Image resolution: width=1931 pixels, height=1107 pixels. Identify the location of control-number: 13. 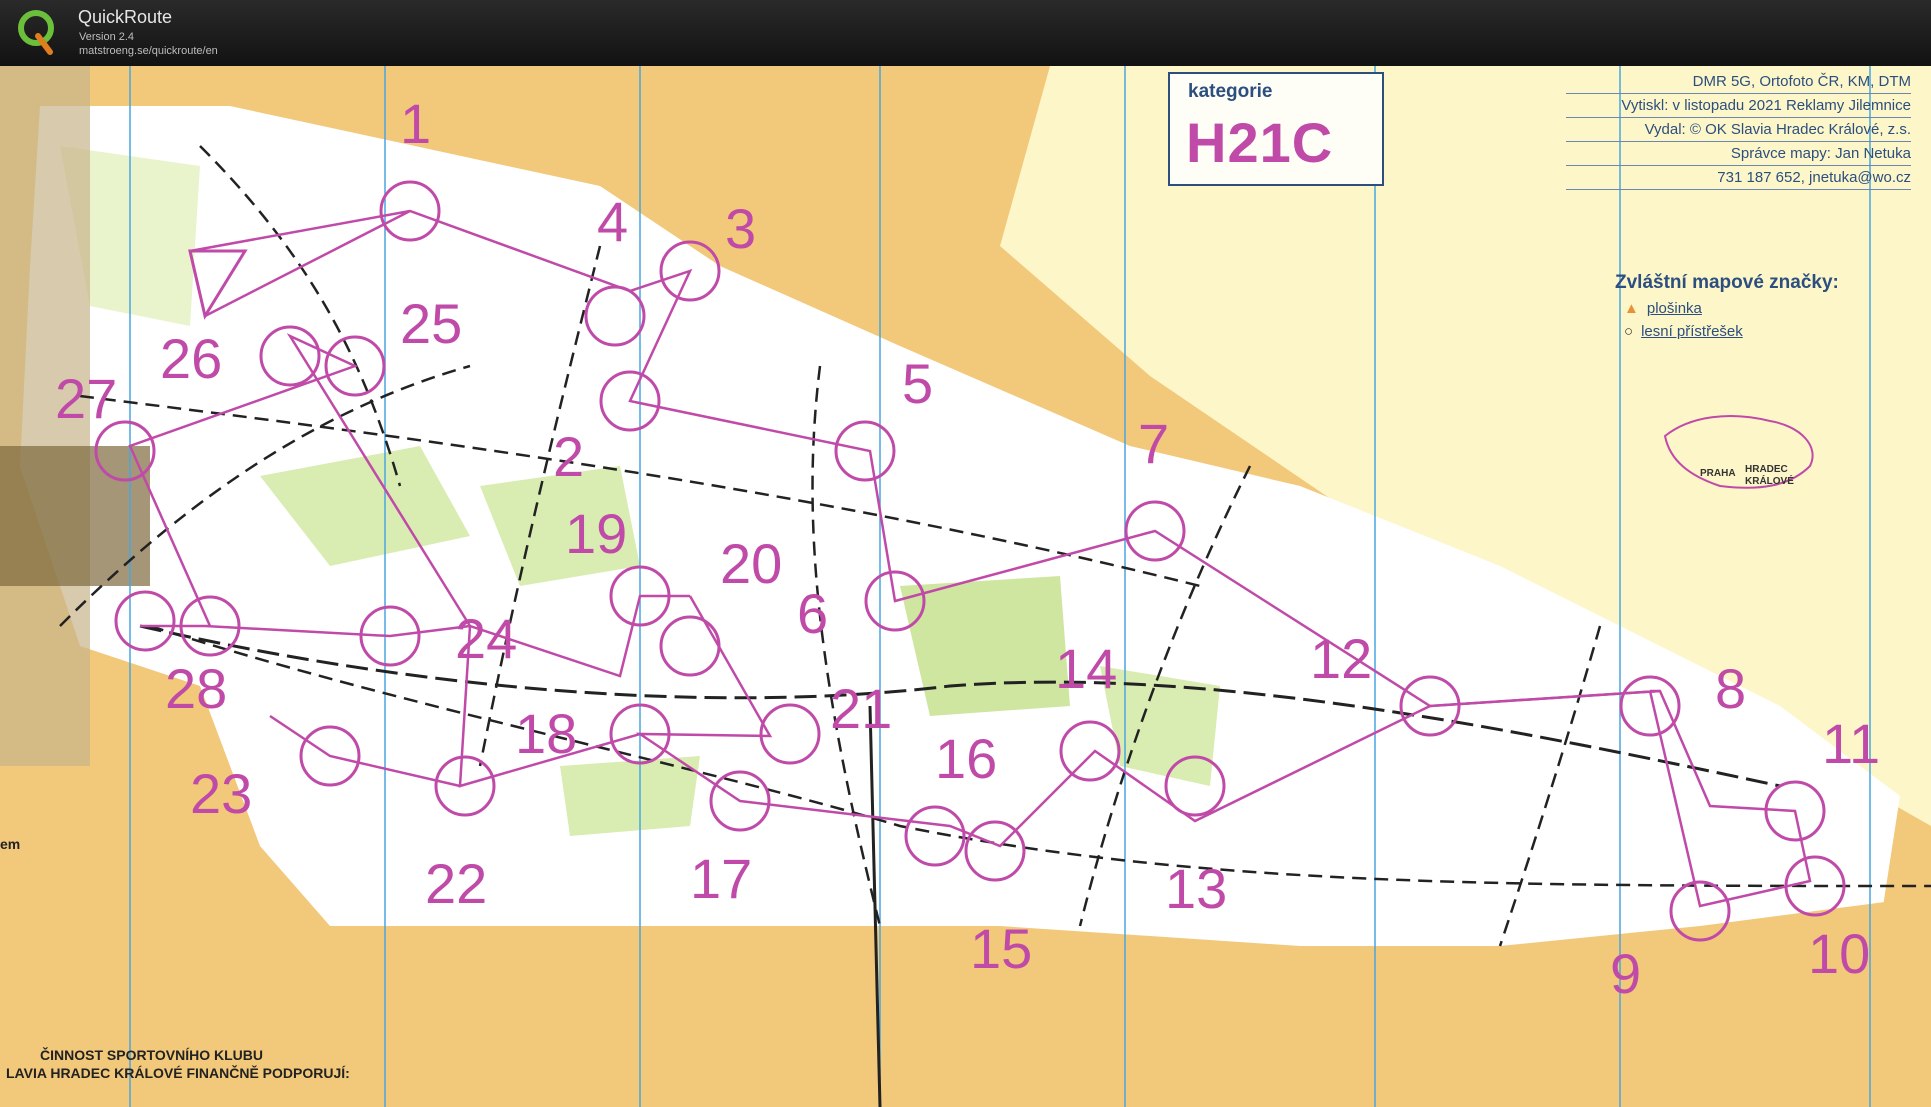
(1196, 888).